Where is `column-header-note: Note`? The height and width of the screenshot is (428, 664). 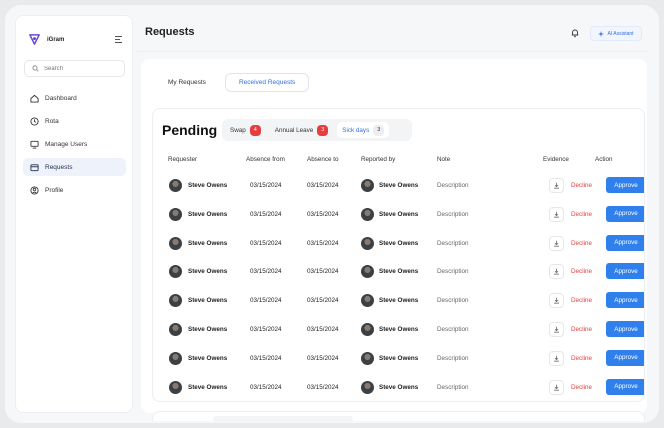 column-header-note: Note is located at coordinates (444, 159).